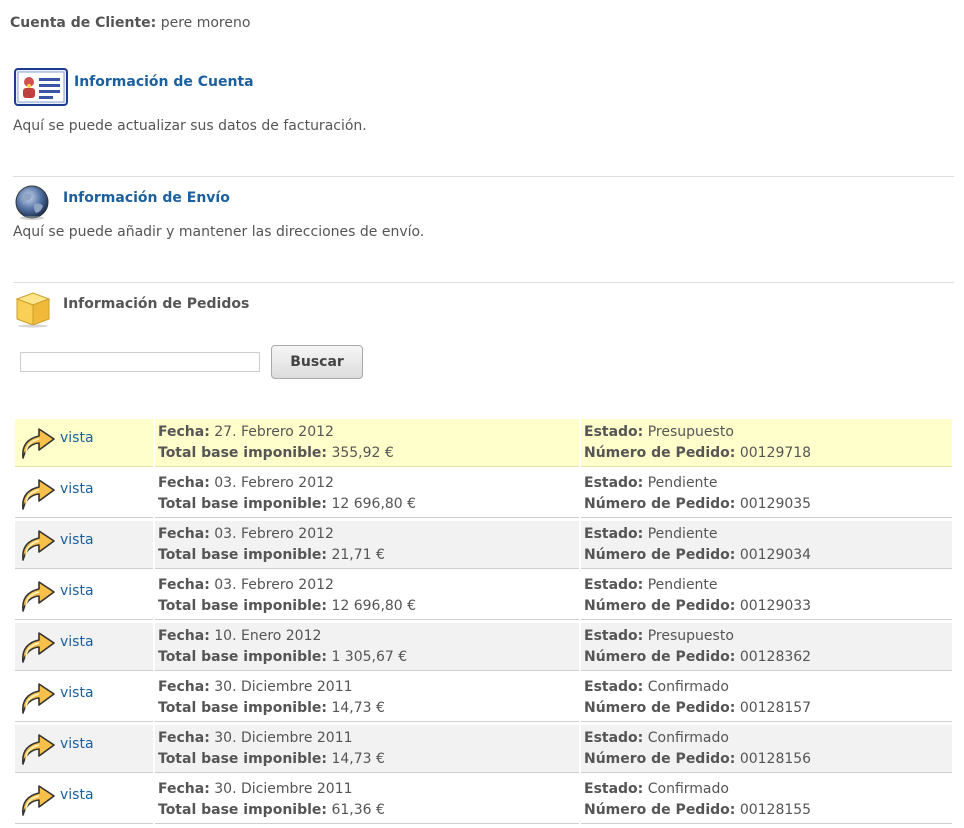 The width and height of the screenshot is (964, 828). I want to click on order-number: 00128157, so click(775, 708).